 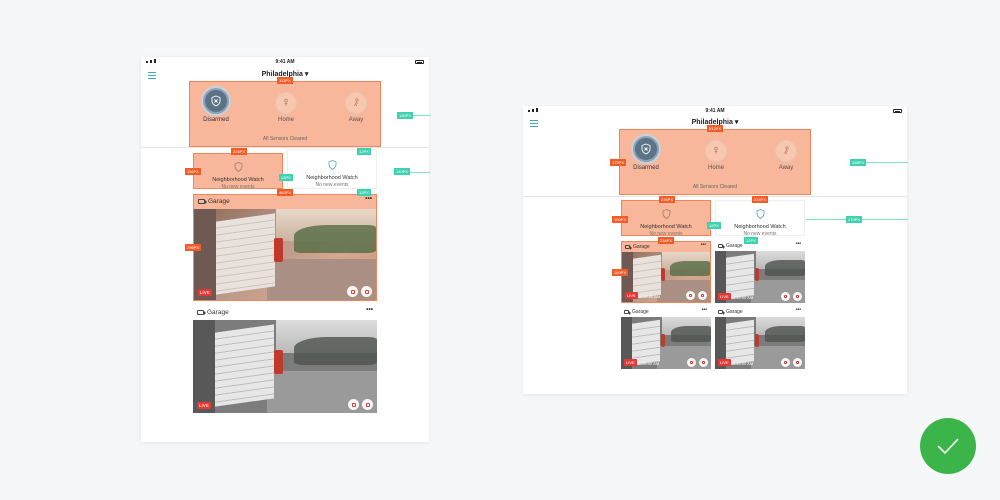 I want to click on measure-tag: 140PX, so click(x=402, y=171).